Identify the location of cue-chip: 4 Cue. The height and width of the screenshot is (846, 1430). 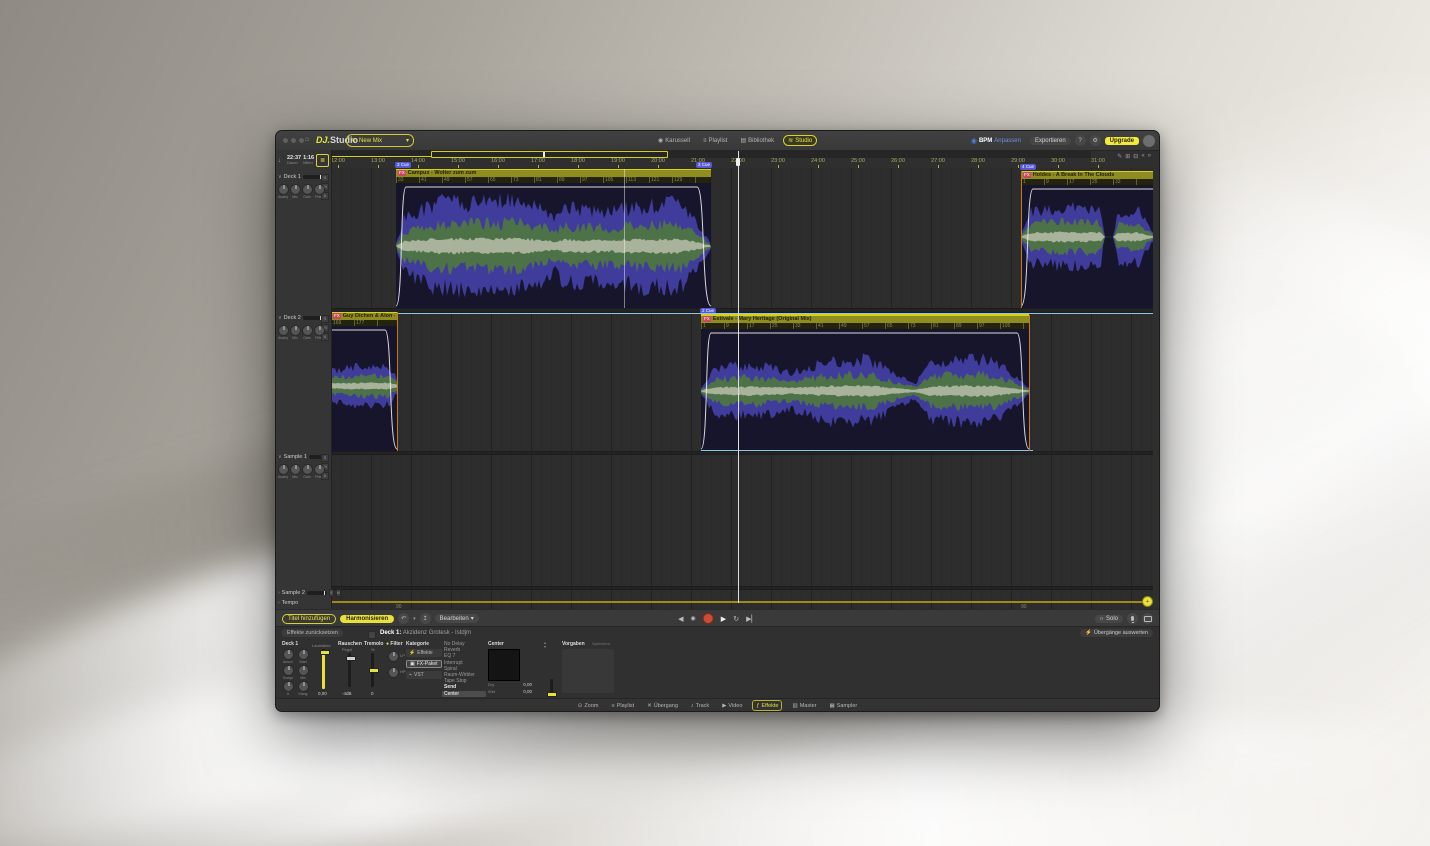
(1028, 167).